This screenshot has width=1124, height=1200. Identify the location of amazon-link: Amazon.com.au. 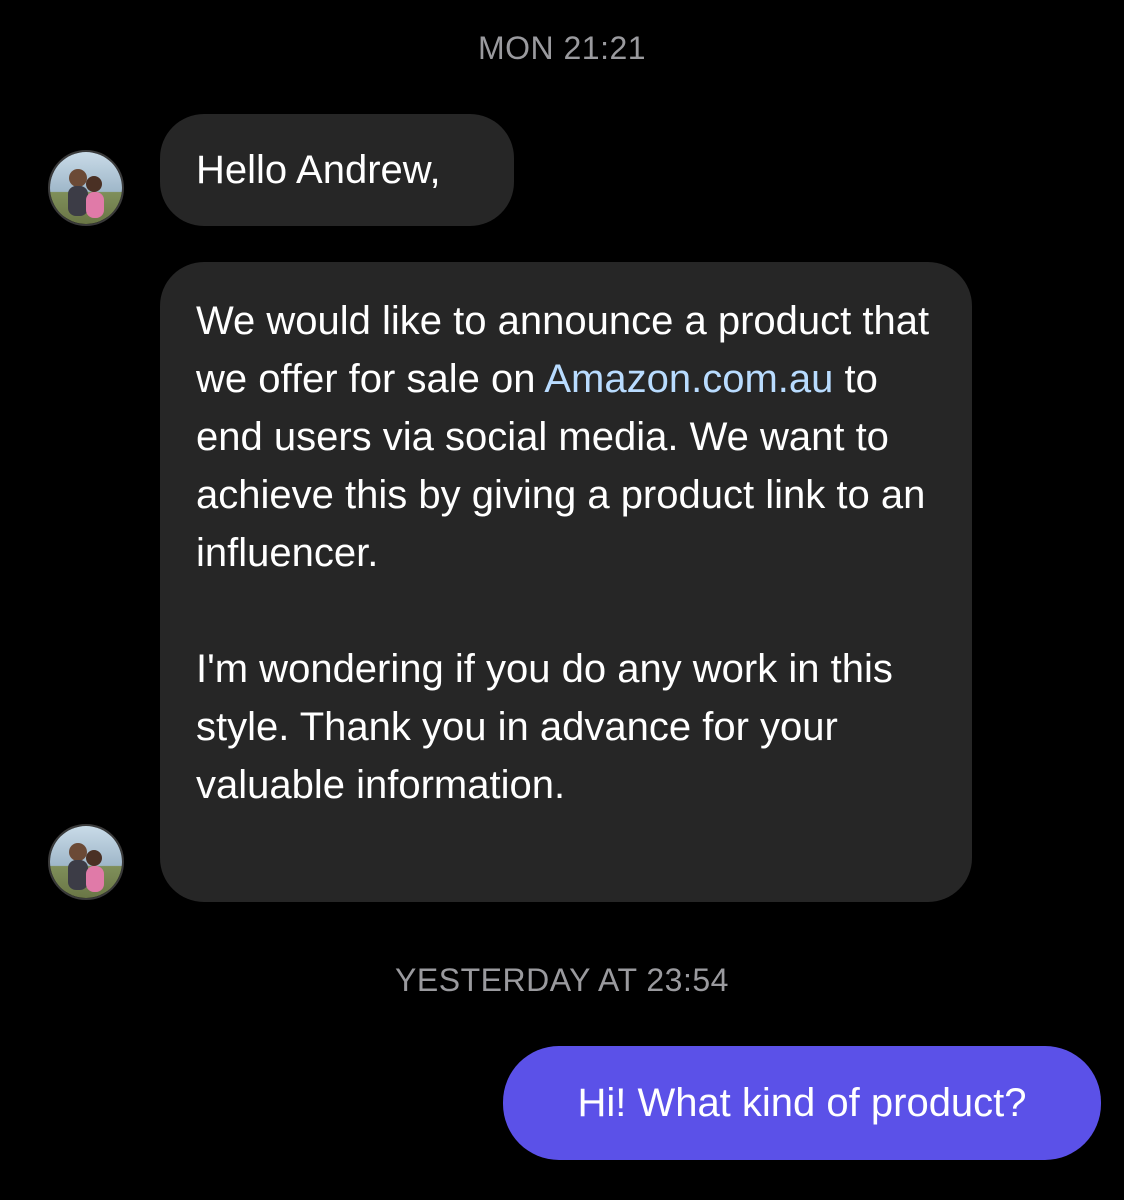
(688, 379).